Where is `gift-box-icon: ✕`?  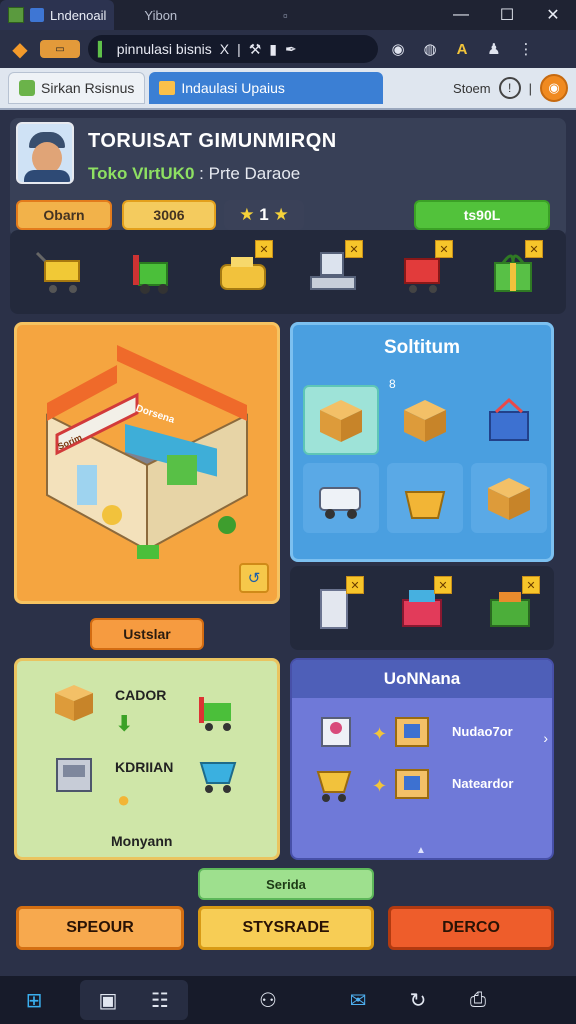
gift-box-icon: ✕ is located at coordinates (513, 272).